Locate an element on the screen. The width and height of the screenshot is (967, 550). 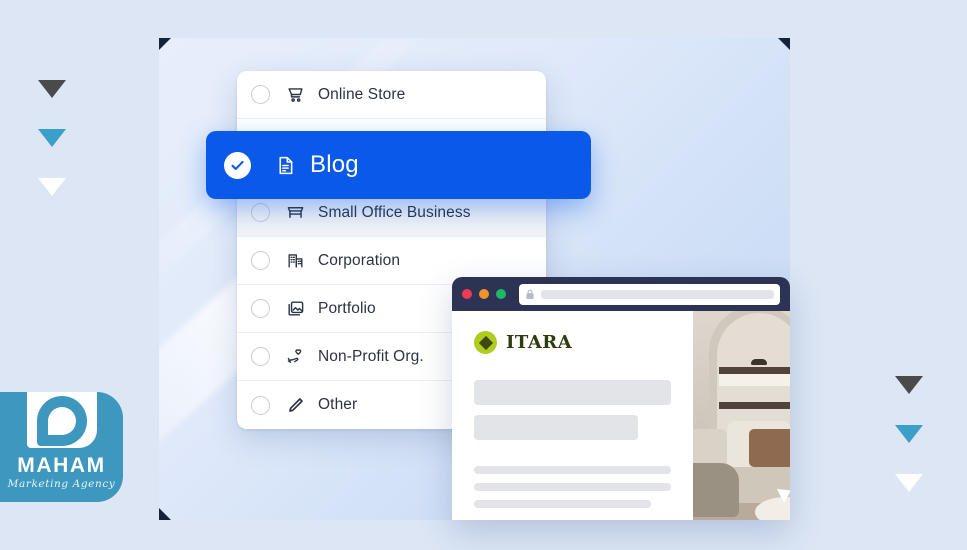
list-item-label: Online Store is located at coordinates (362, 94).